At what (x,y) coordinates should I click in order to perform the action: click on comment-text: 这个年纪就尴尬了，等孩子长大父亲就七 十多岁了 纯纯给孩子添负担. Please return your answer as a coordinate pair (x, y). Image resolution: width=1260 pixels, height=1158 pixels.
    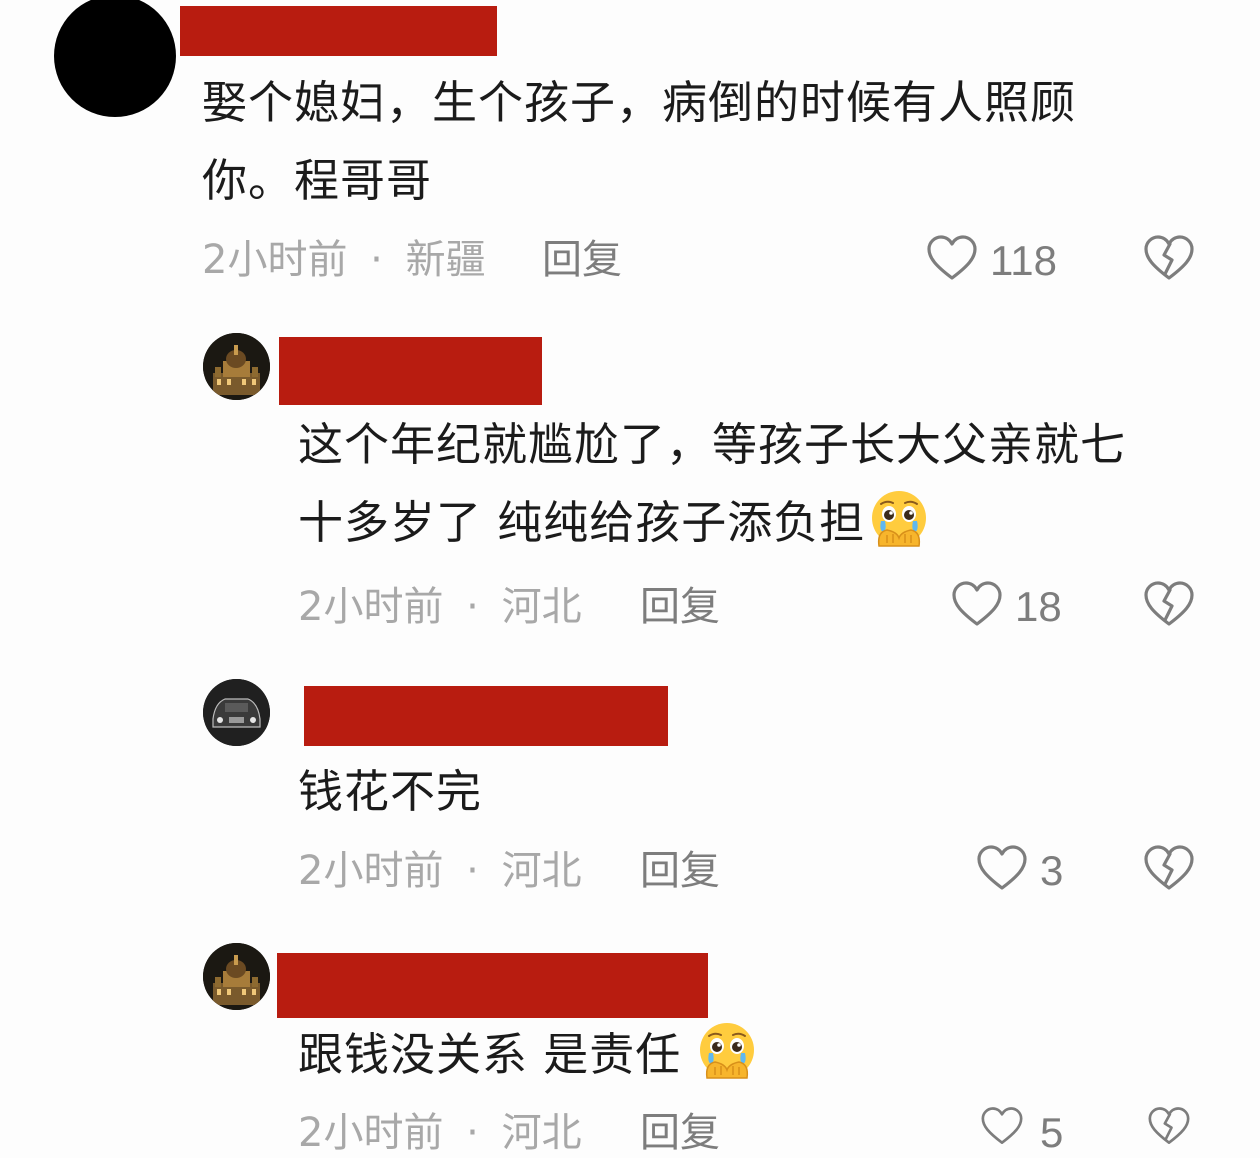
    Looking at the image, I should click on (758, 484).